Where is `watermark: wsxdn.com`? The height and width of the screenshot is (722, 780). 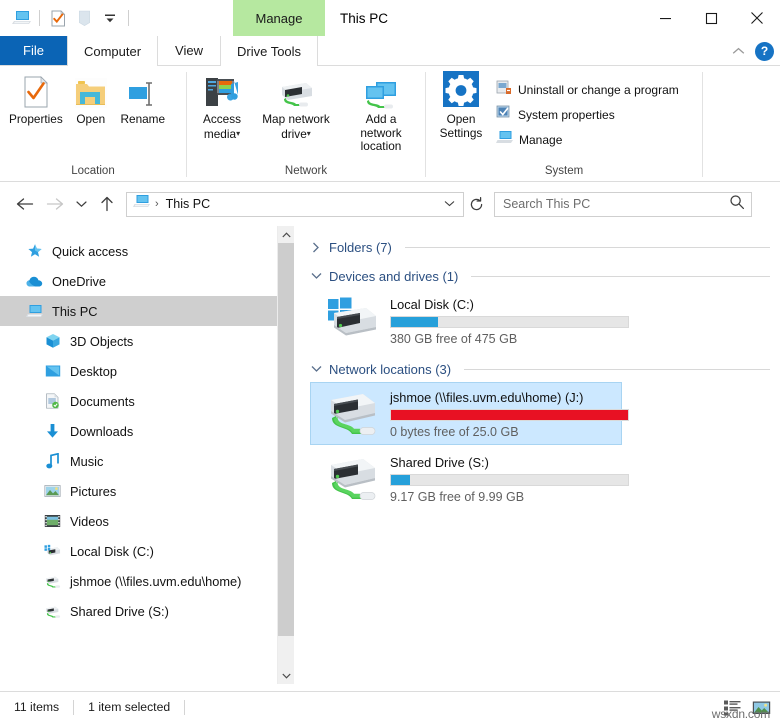
watermark: wsxdn.com is located at coordinates (740, 714).